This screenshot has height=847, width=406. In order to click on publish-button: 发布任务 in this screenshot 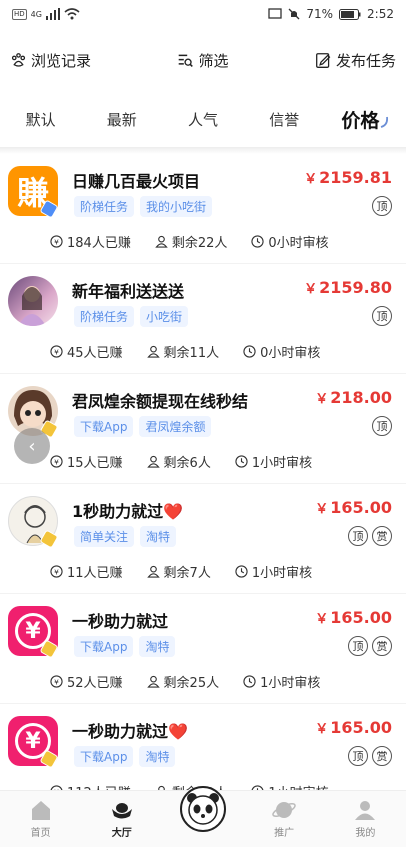, I will do `click(355, 60)`.